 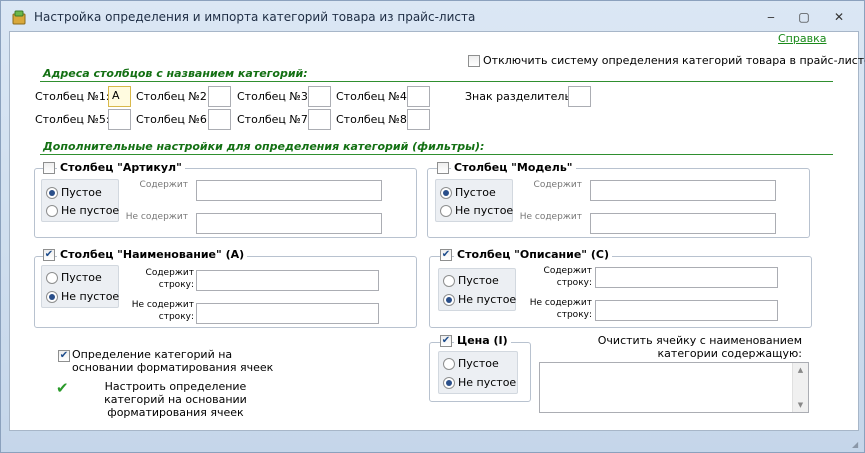 I want to click on format-based-checkbox: ✔, so click(x=64, y=356).